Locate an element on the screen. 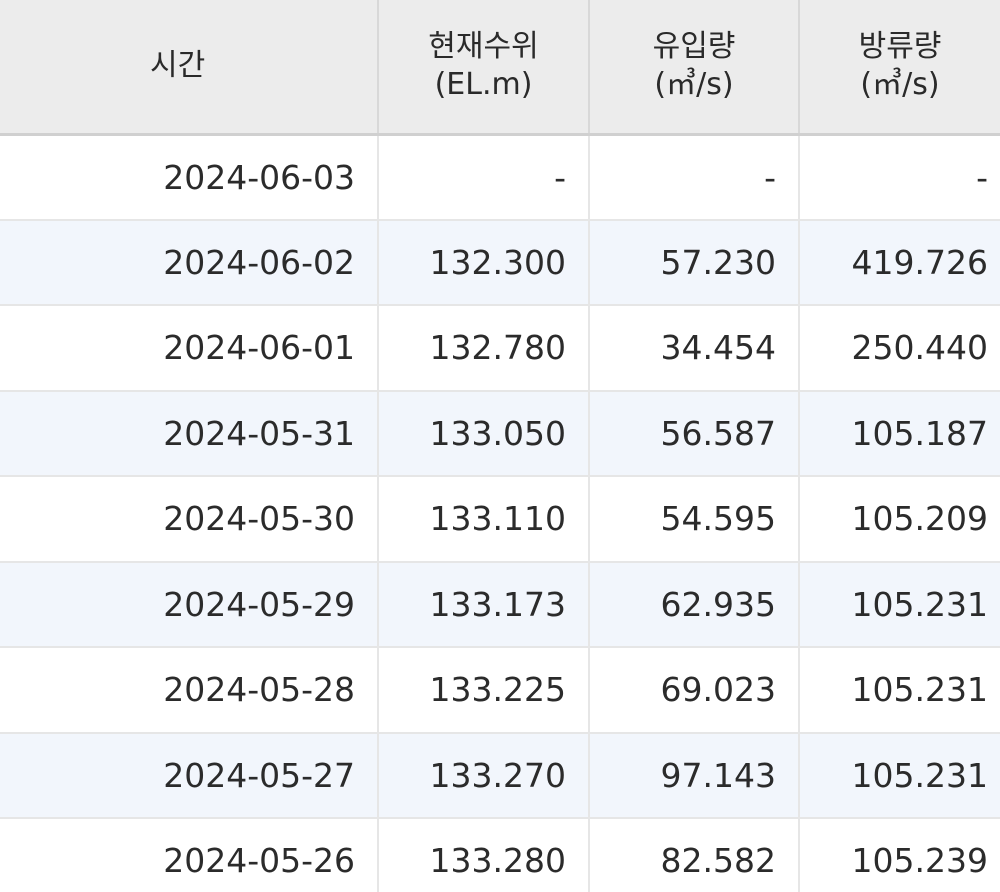 The height and width of the screenshot is (892, 1000). table-row: 2024-06-01 132.780 34.454 250.440 is located at coordinates (500, 348).